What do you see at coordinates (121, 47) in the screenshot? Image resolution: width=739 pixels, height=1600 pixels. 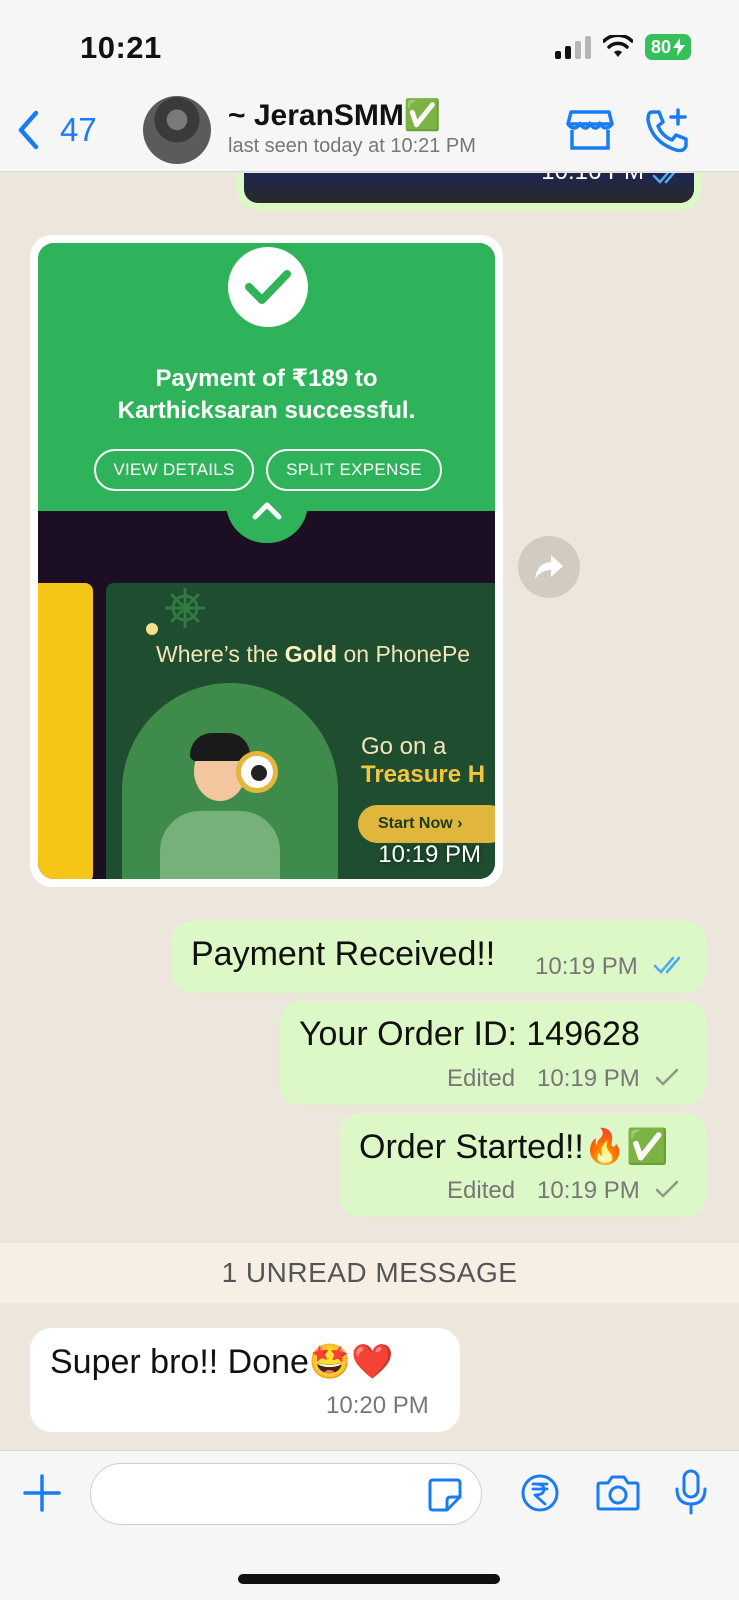 I see `status-time: 10:21` at bounding box center [121, 47].